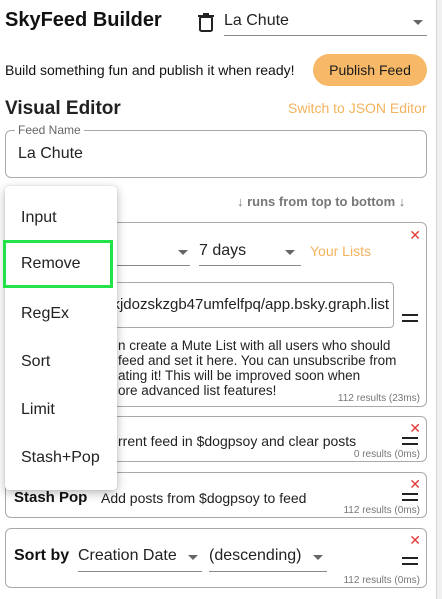  I want to click on feed-name-value: La Chute, so click(50, 153).